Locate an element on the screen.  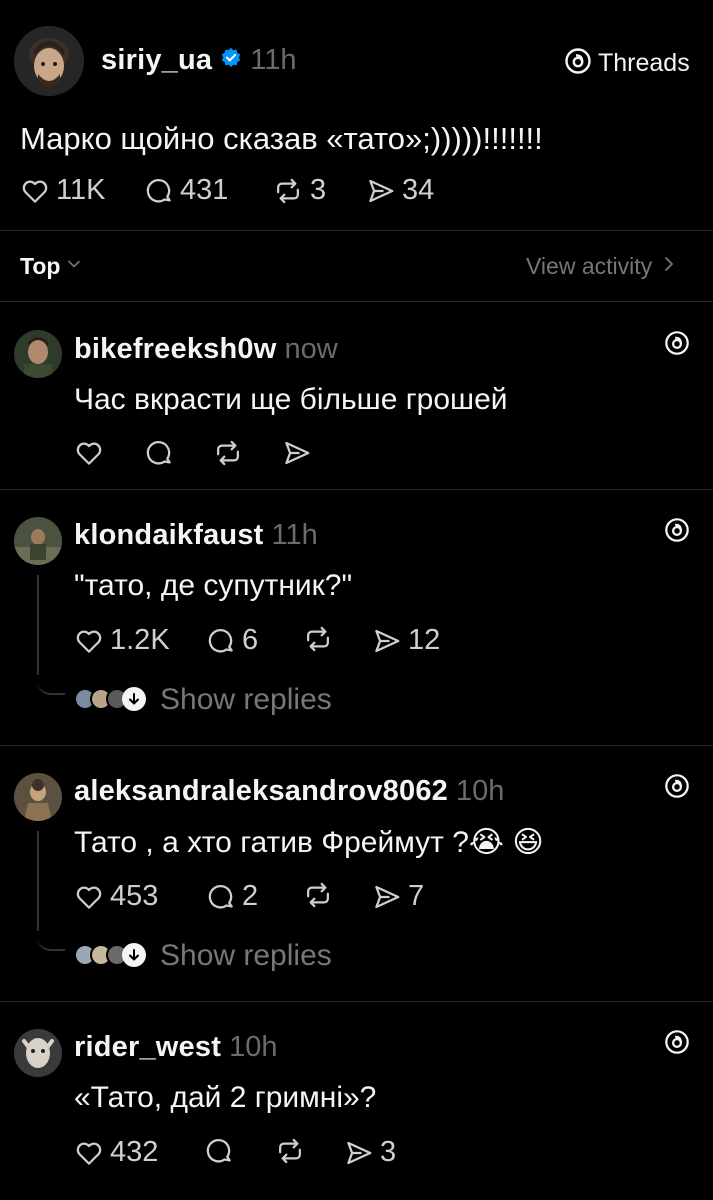
threads-logo-icon is located at coordinates (578, 63).